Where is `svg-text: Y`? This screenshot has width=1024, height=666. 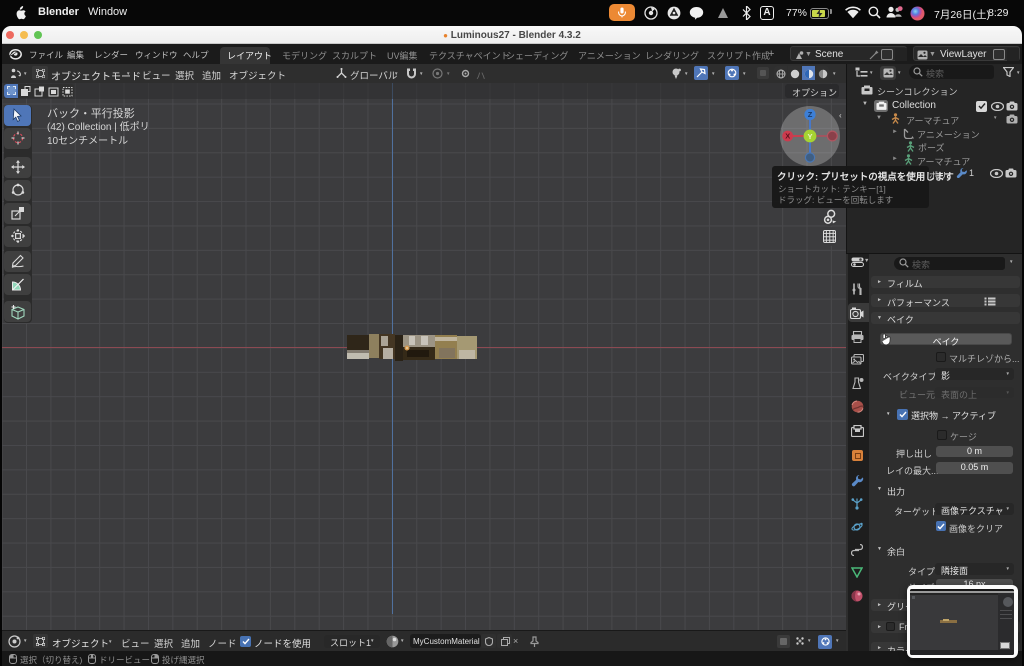 svg-text: Y is located at coordinates (809, 136).